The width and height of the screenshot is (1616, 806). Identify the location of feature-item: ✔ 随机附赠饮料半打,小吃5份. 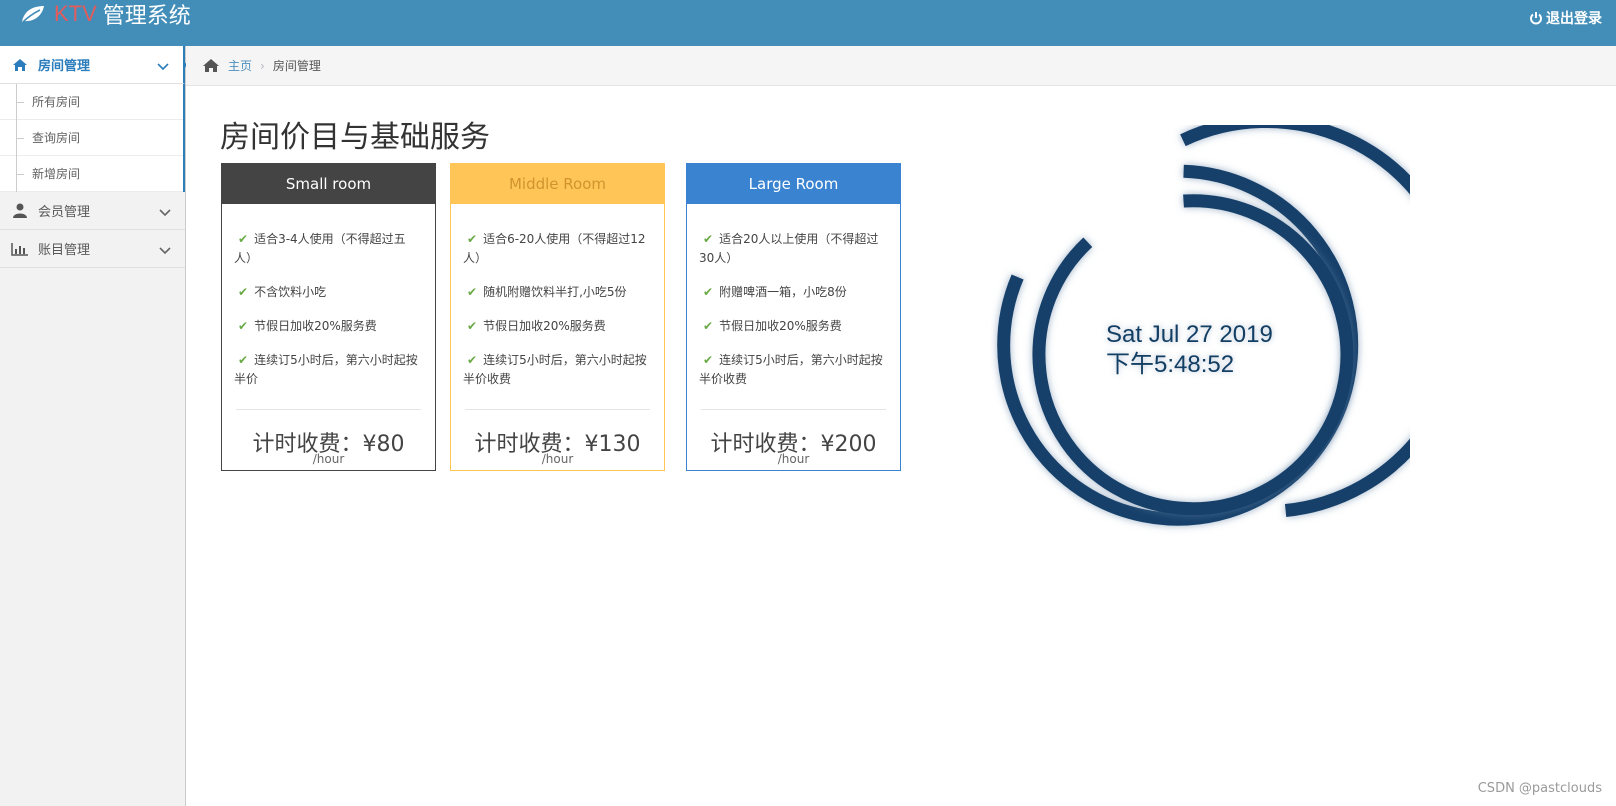
(557, 292).